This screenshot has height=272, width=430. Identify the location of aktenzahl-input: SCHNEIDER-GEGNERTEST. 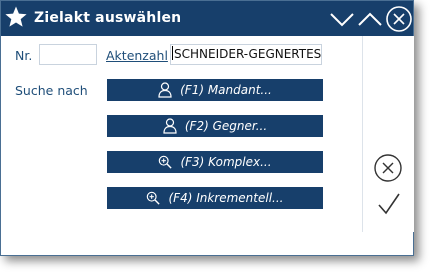
(246, 54).